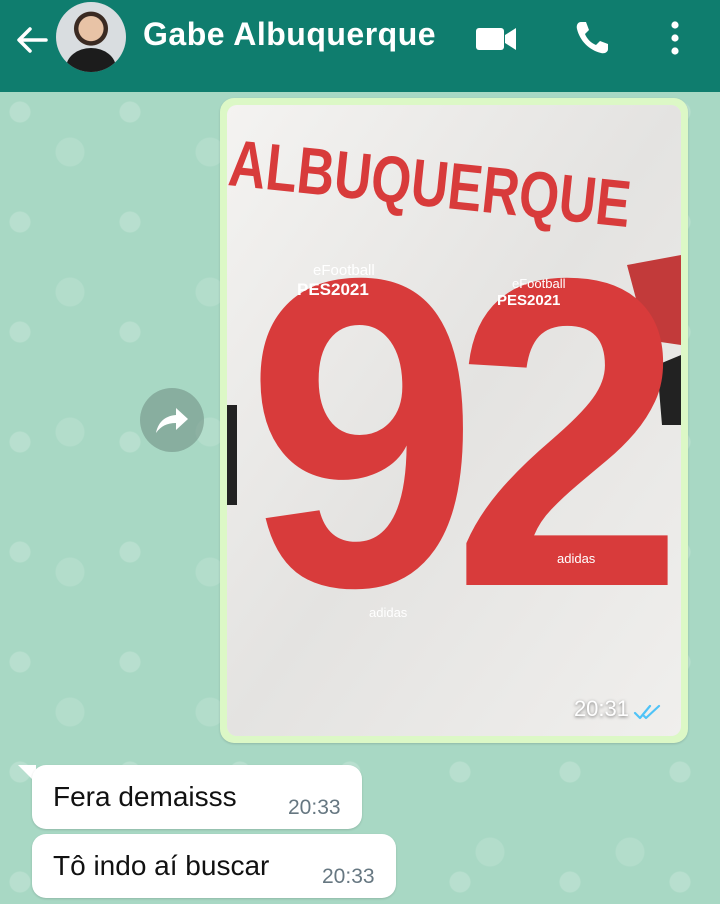  Describe the element at coordinates (32, 40) in the screenshot. I see `back-arrow-icon` at that location.